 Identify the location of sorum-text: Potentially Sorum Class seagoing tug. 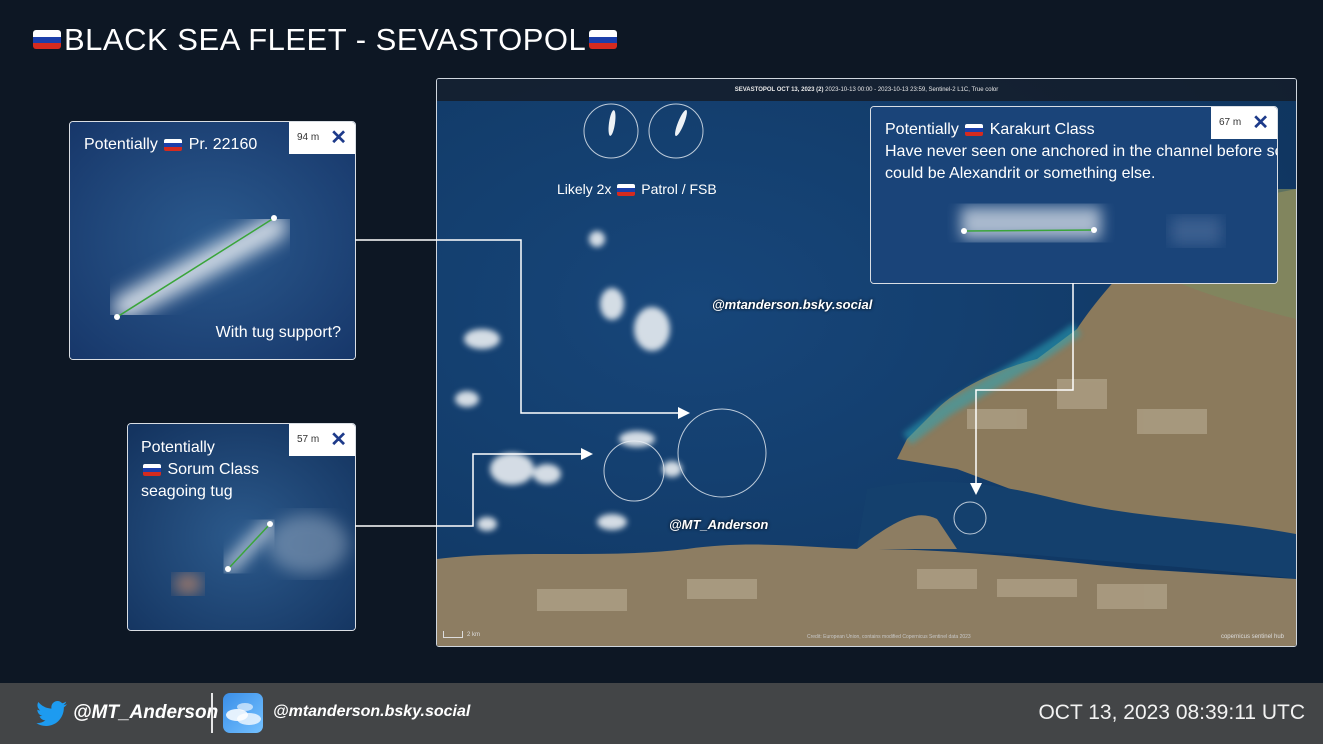
(200, 469).